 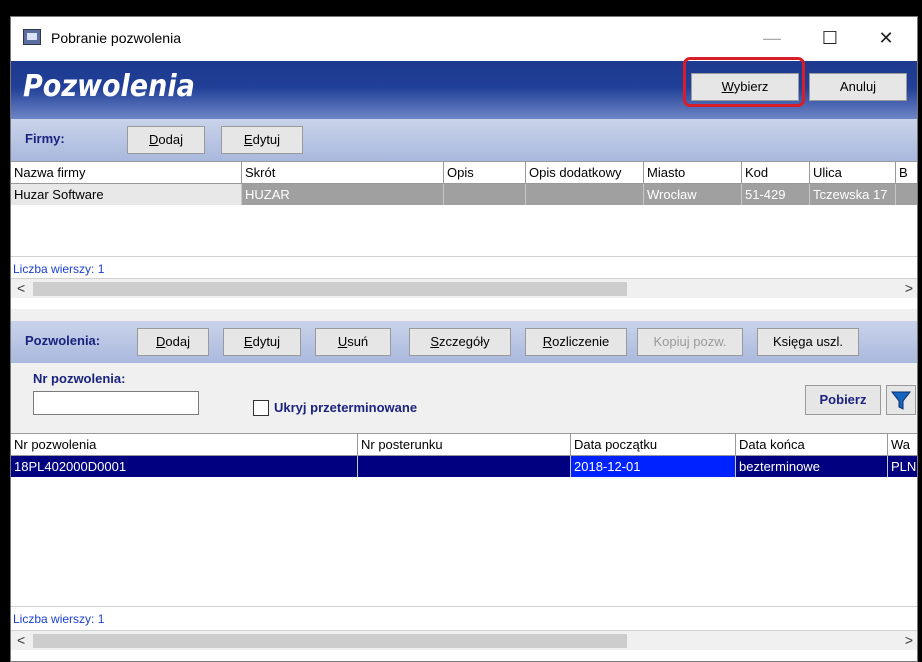 I want to click on column-header: Opis, so click(x=485, y=173).